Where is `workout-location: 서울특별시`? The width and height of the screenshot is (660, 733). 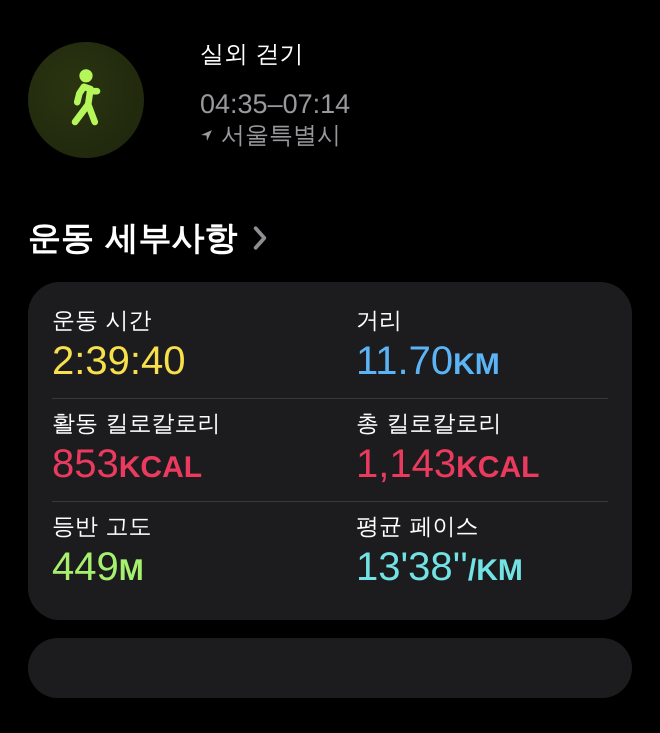 workout-location: 서울특별시 is located at coordinates (281, 135).